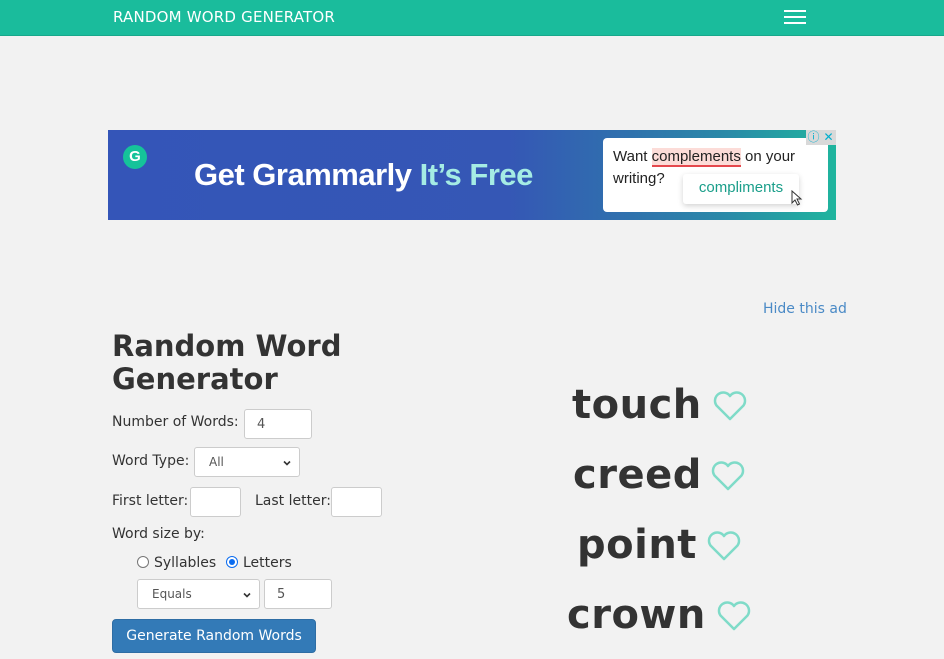 The width and height of the screenshot is (944, 659). I want to click on number-of-words-input, so click(278, 424).